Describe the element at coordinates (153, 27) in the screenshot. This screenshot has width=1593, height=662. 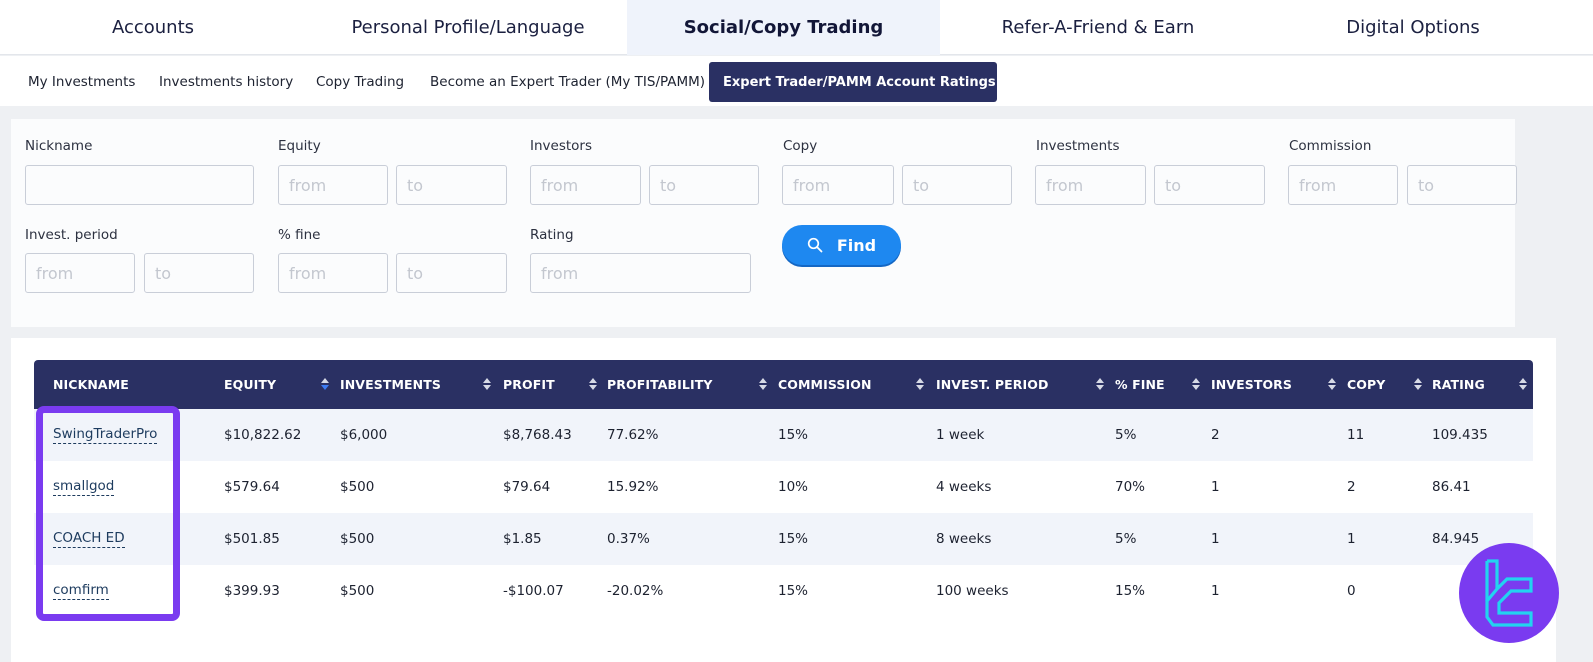
I see `tab-accounts: Accounts` at that location.